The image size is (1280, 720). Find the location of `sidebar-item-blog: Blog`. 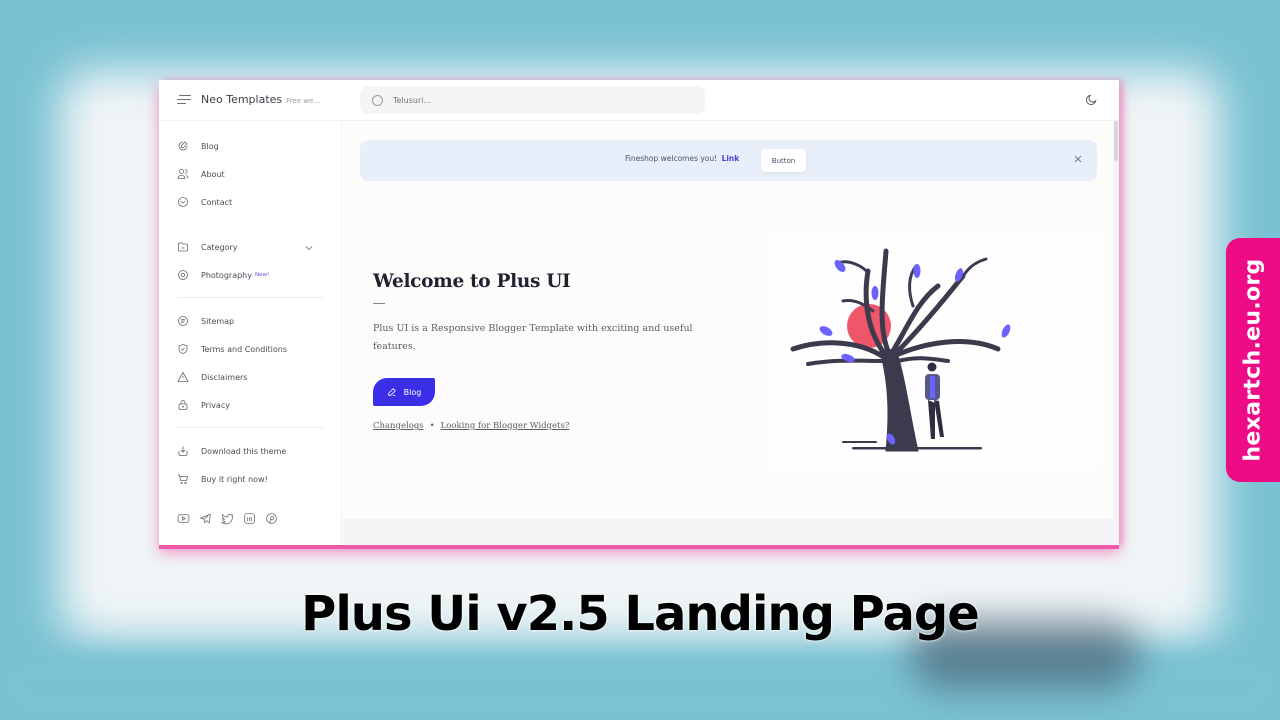

sidebar-item-blog: Blog is located at coordinates (252, 146).